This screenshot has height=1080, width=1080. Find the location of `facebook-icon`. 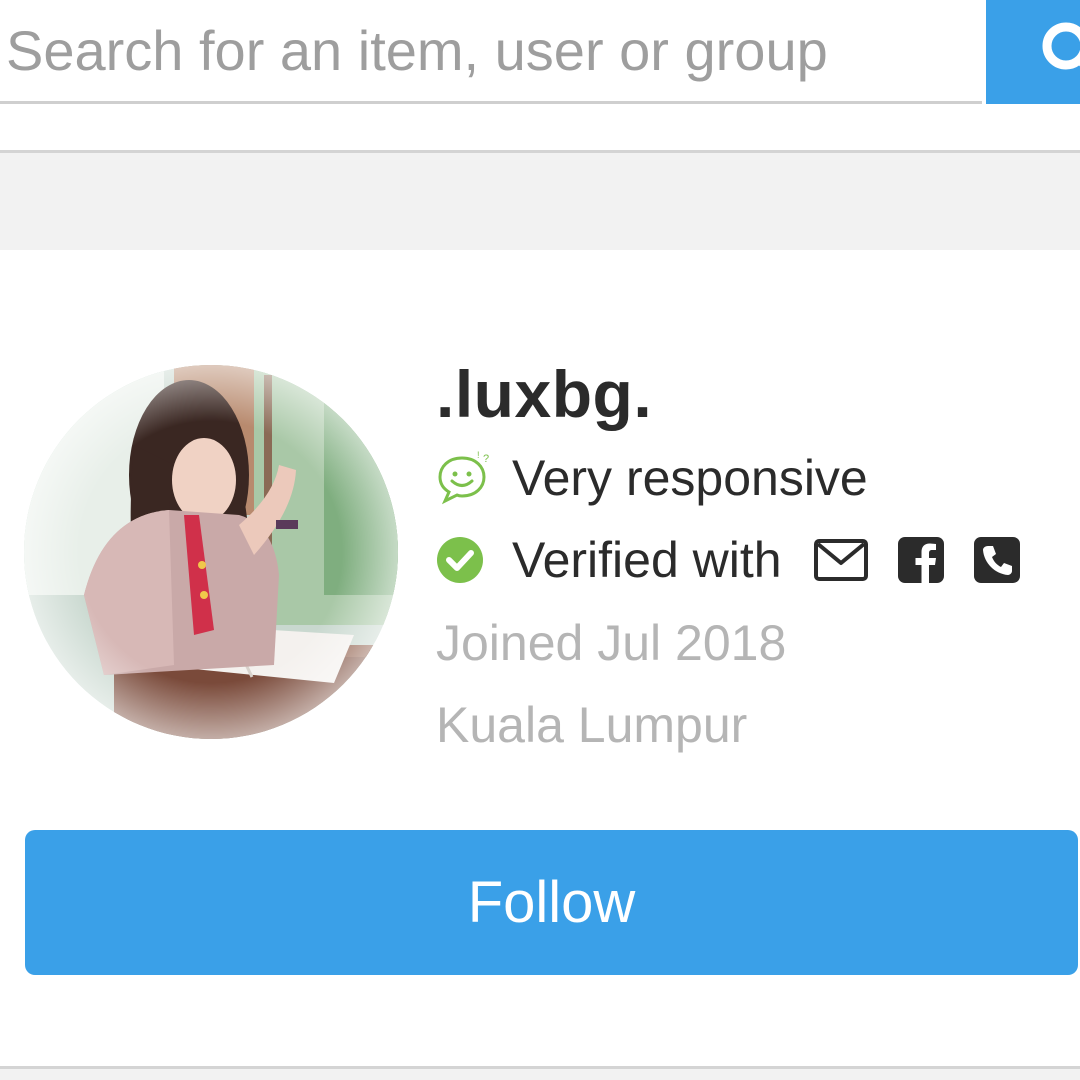

facebook-icon is located at coordinates (920, 560).